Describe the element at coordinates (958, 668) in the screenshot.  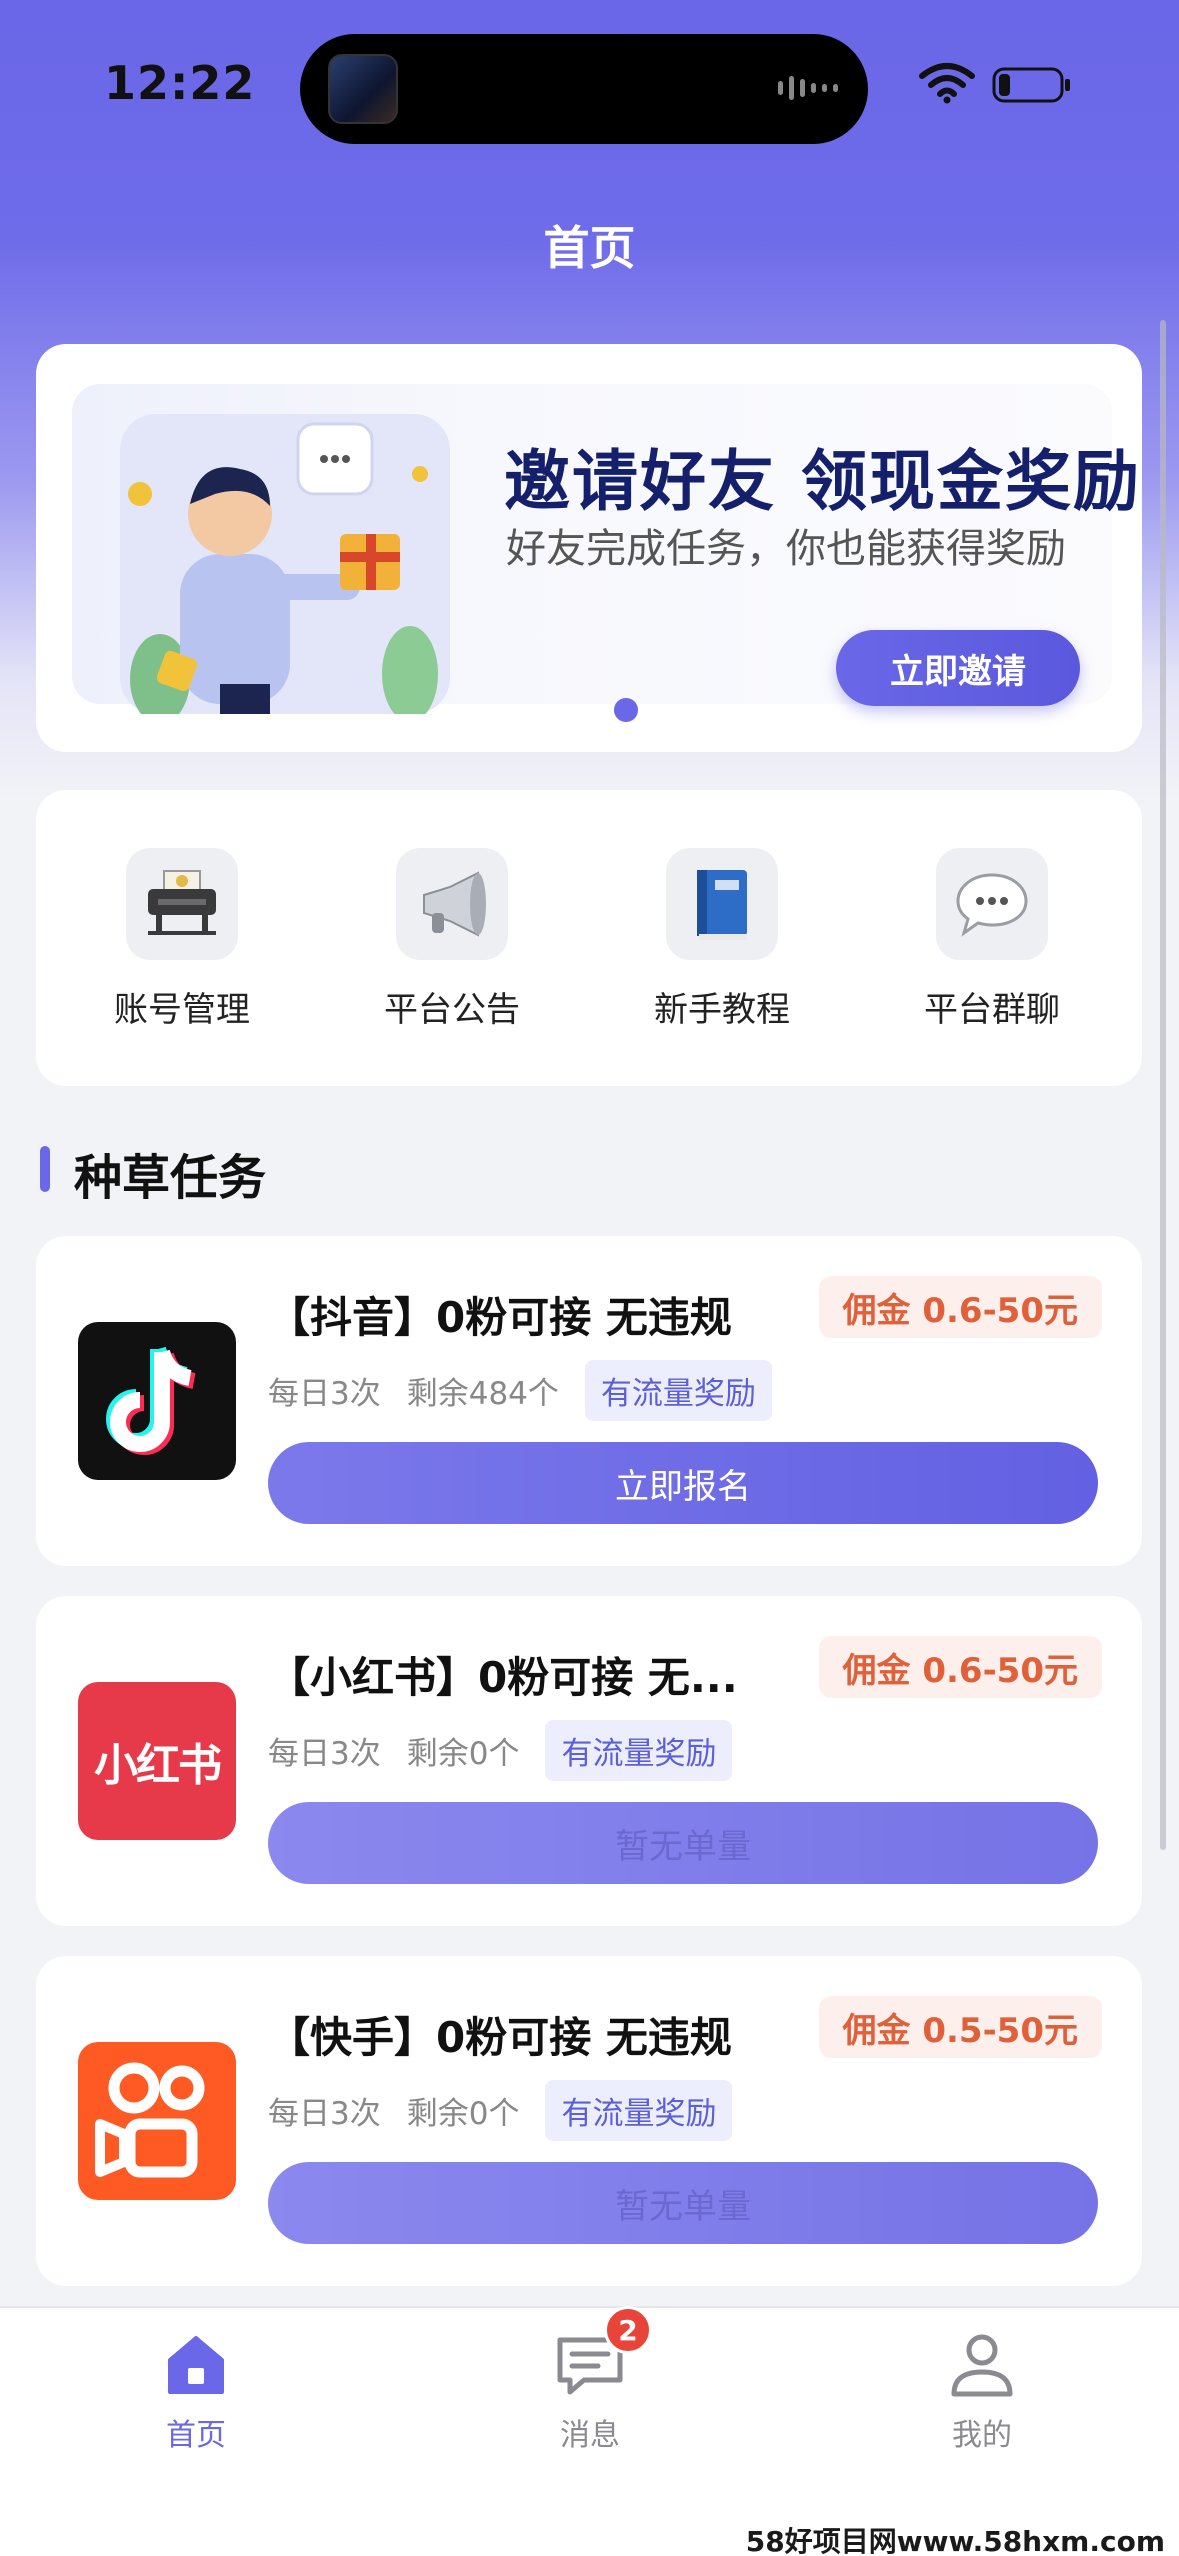
I see `invite-button: 立即邀请` at that location.